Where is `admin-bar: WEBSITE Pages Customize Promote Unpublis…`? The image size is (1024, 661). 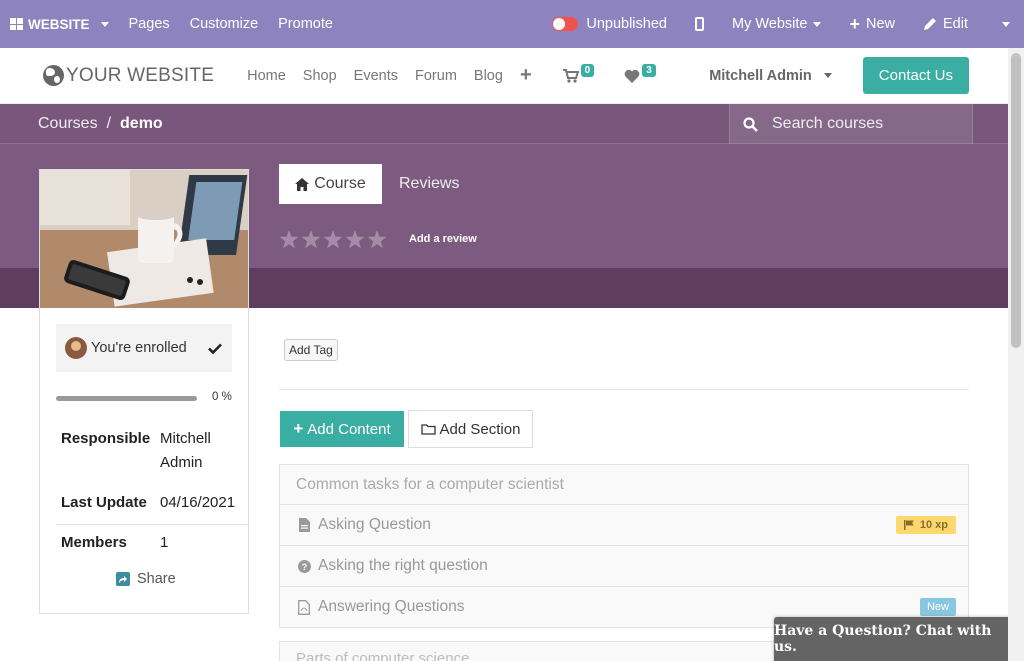 admin-bar: WEBSITE Pages Customize Promote Unpublis… is located at coordinates (512, 24).